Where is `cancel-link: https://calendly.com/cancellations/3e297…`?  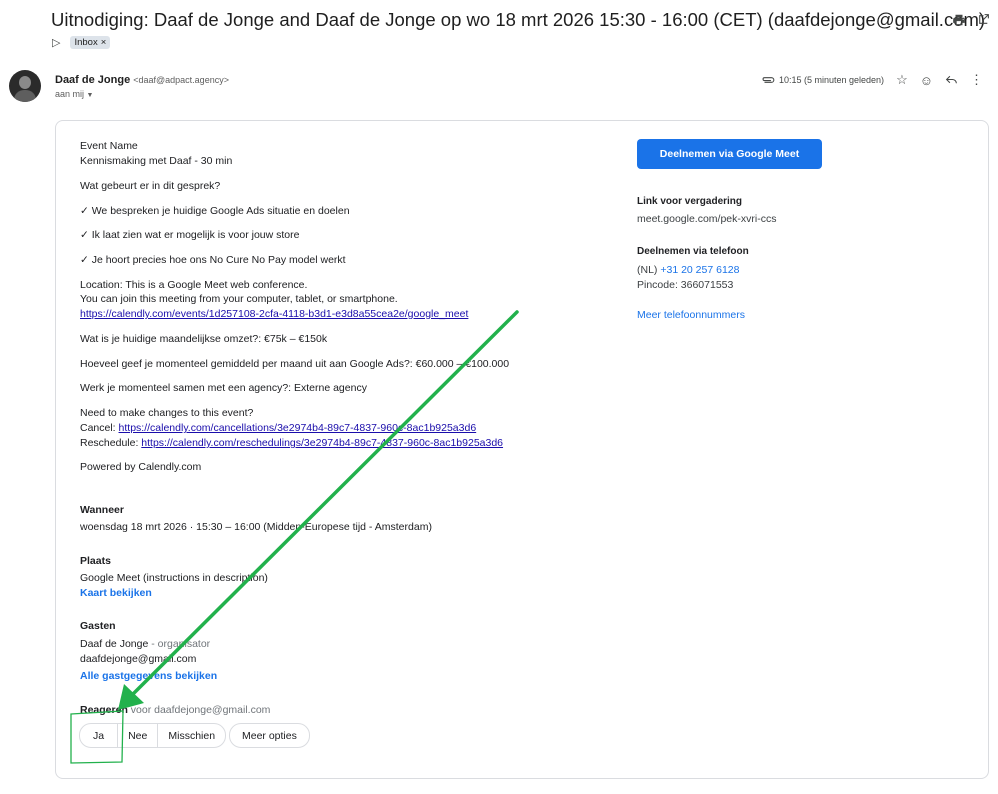
cancel-link: https://calendly.com/cancellations/3e297… is located at coordinates (298, 428).